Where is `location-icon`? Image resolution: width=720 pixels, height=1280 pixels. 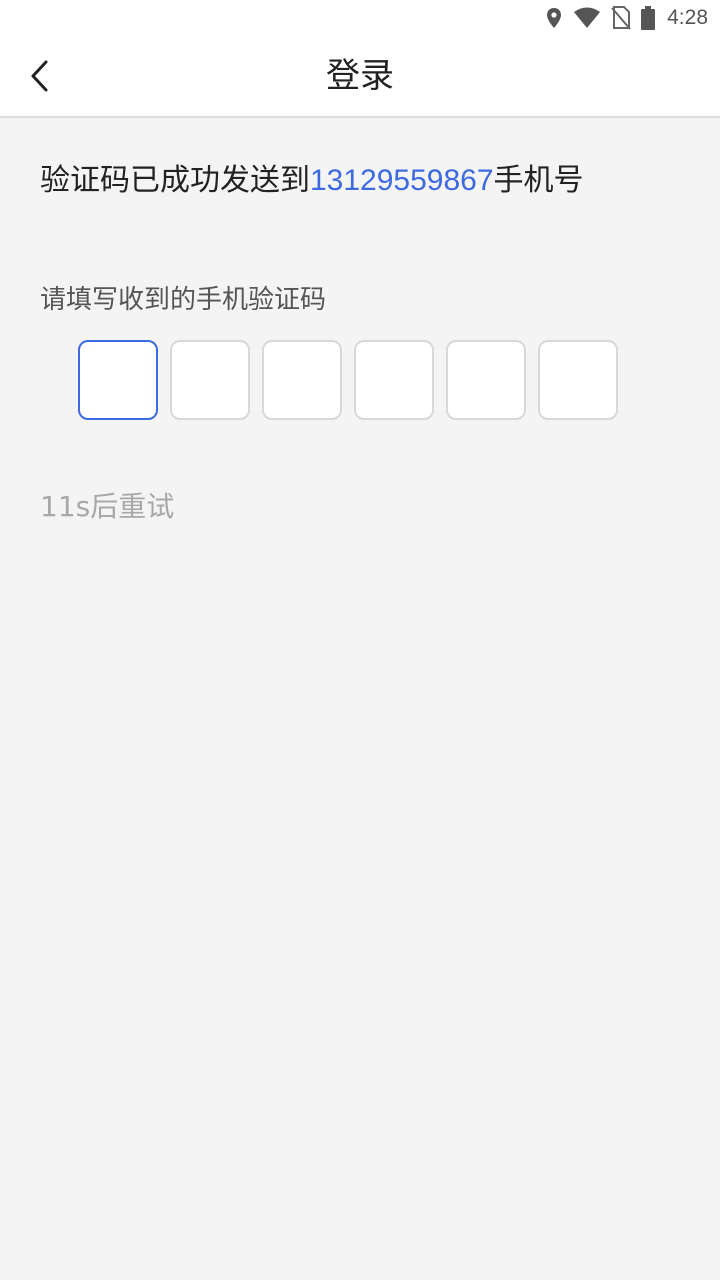 location-icon is located at coordinates (554, 18).